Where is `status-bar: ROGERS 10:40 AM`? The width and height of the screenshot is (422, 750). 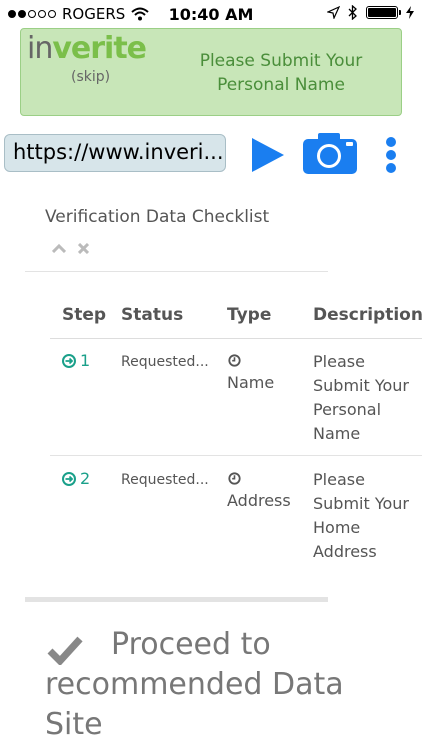 status-bar: ROGERS 10:40 AM is located at coordinates (211, 15).